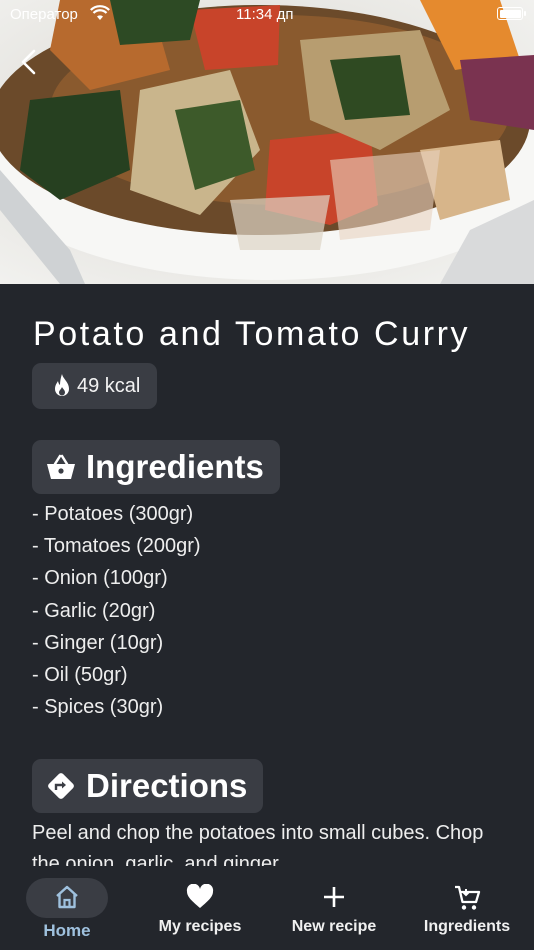  I want to click on nav-home: Home, so click(67, 908).